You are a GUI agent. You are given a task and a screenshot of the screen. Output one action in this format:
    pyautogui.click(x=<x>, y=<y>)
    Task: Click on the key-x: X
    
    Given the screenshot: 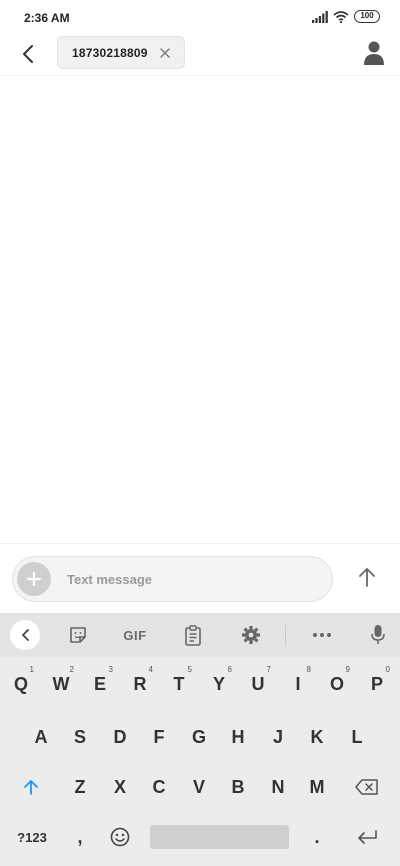 What is the action you would take?
    pyautogui.click(x=120, y=787)
    